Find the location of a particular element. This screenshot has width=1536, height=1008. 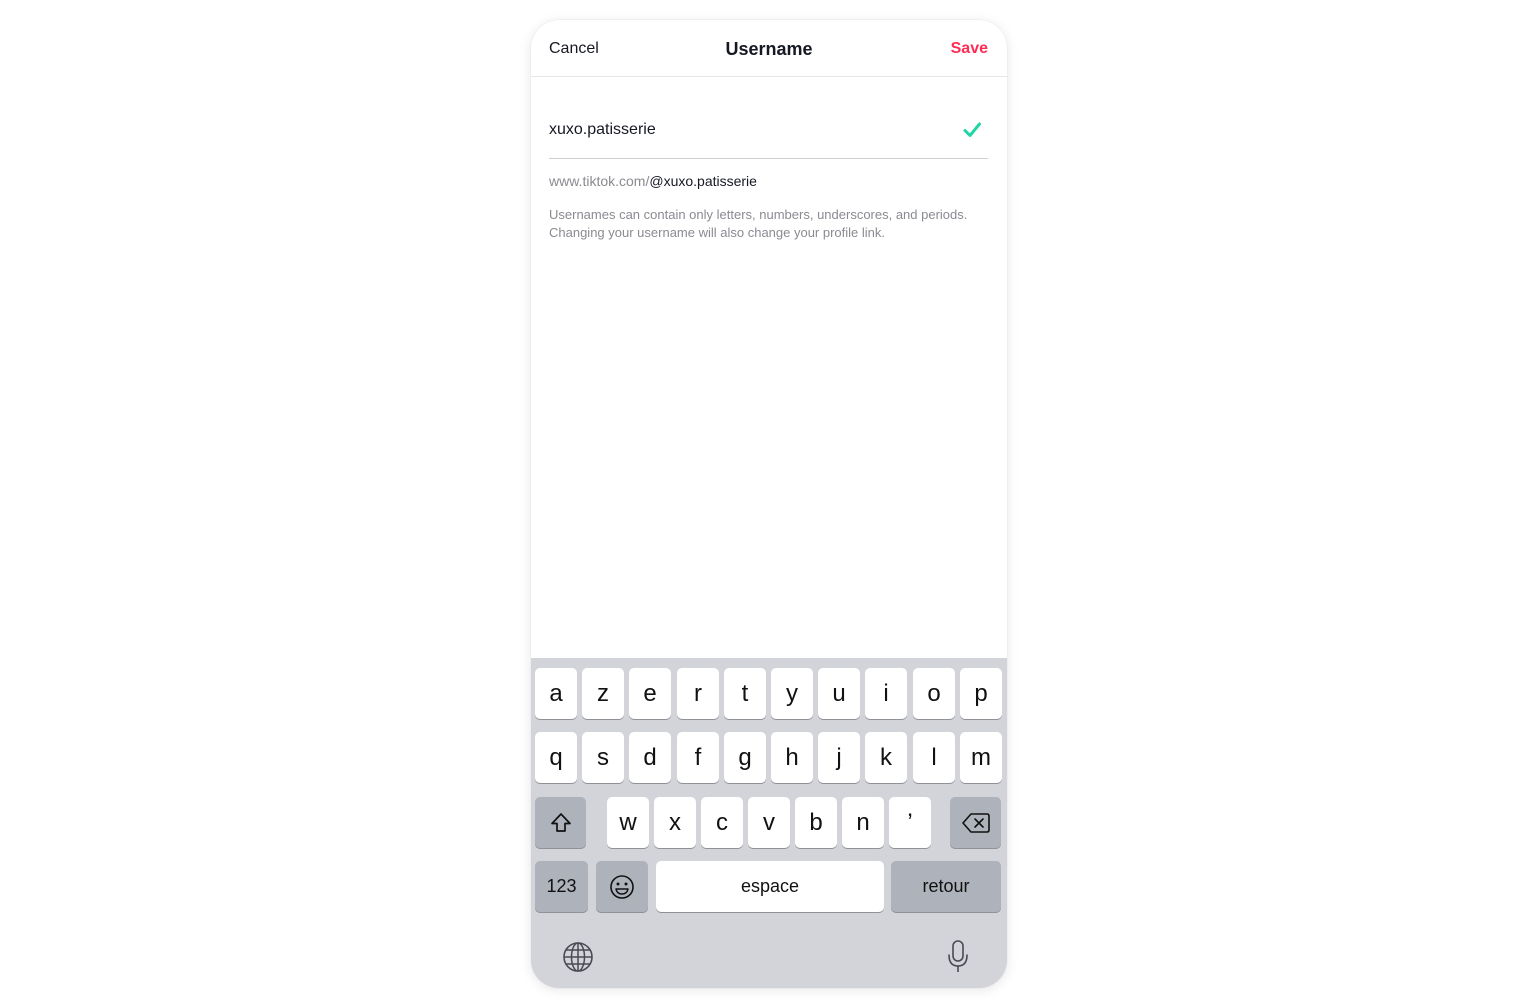

key-b: b is located at coordinates (816, 822).